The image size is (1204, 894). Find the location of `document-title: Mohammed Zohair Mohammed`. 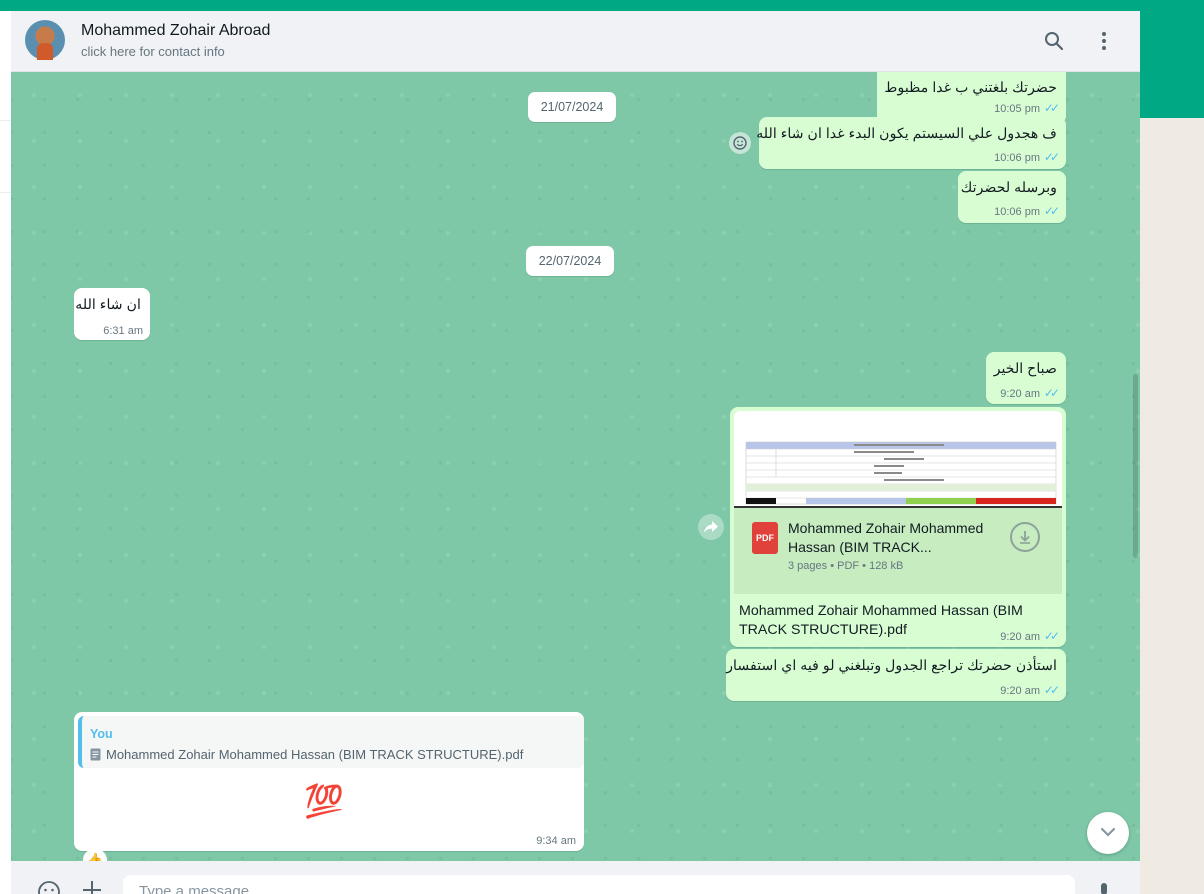

document-title: Mohammed Zohair Mohammed is located at coordinates (886, 528).